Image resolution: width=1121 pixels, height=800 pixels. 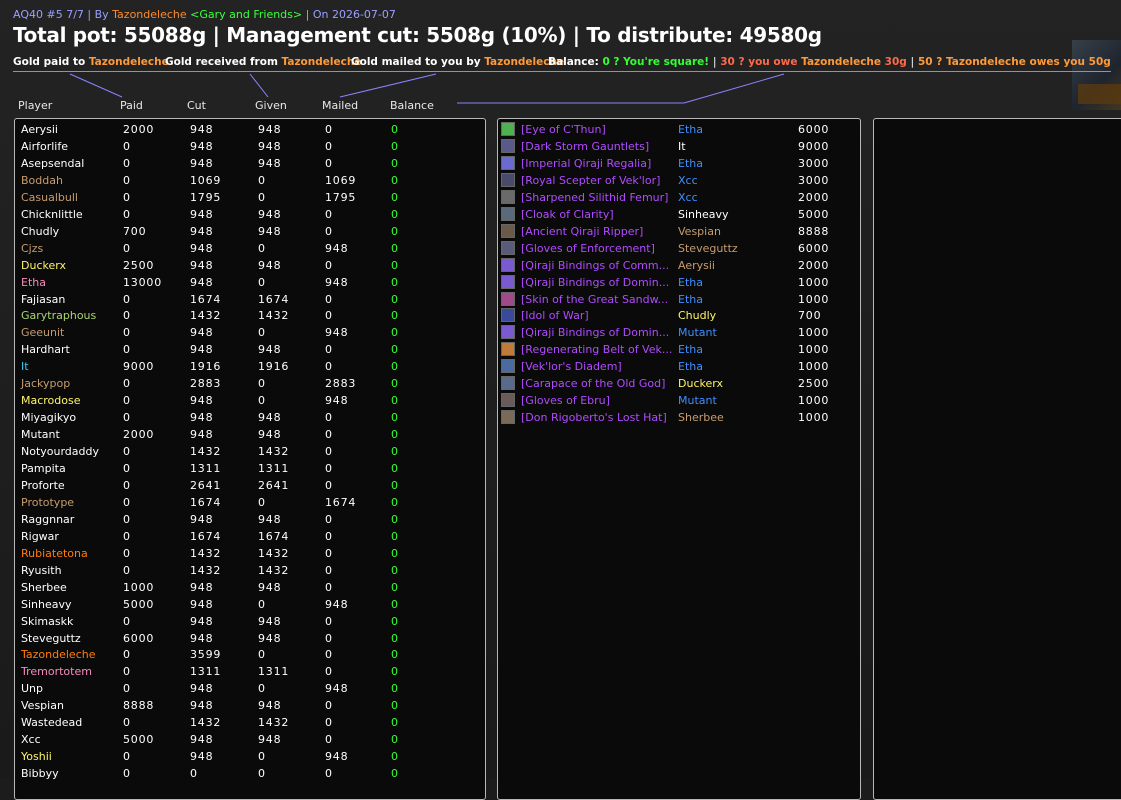 I want to click on loot-row: [Cloak of Clarity] Sinheavy 5000, so click(x=675, y=214).